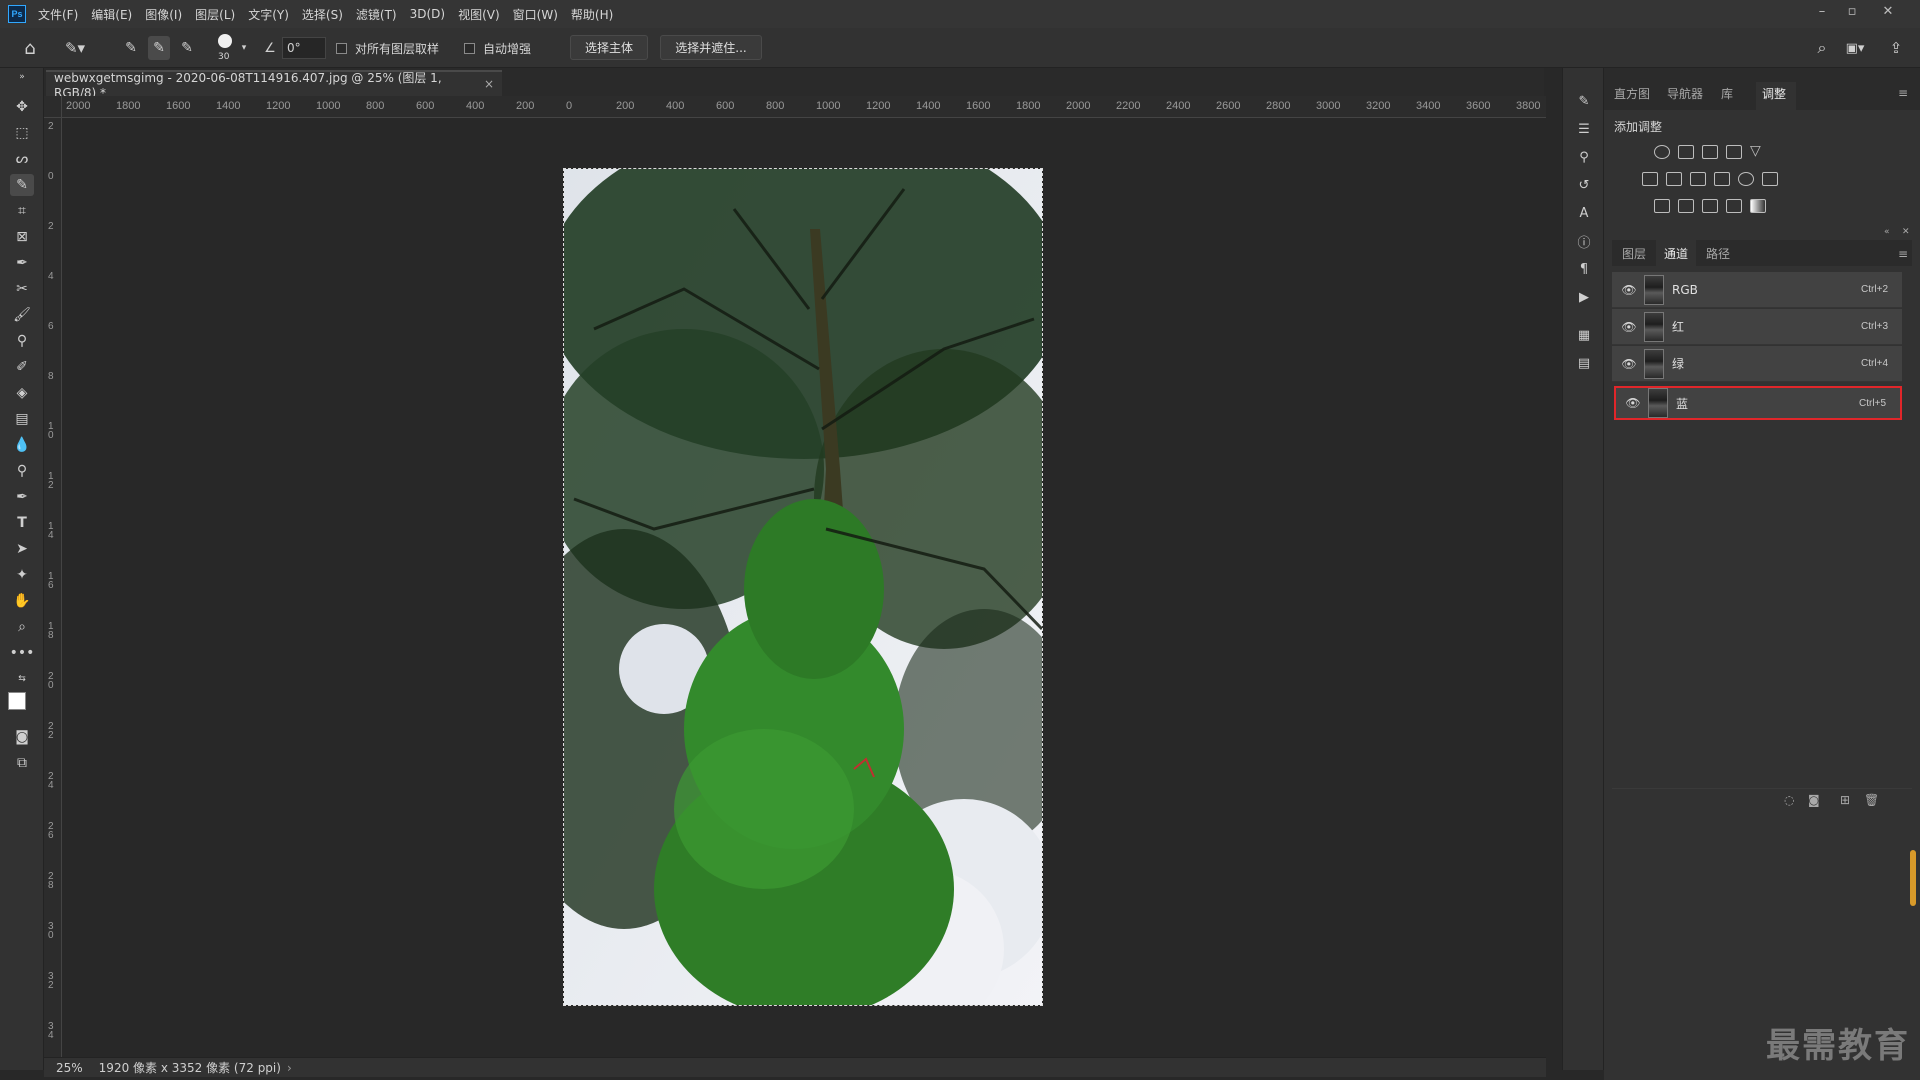  What do you see at coordinates (30, 48) in the screenshot?
I see `home-icon: ⌂` at bounding box center [30, 48].